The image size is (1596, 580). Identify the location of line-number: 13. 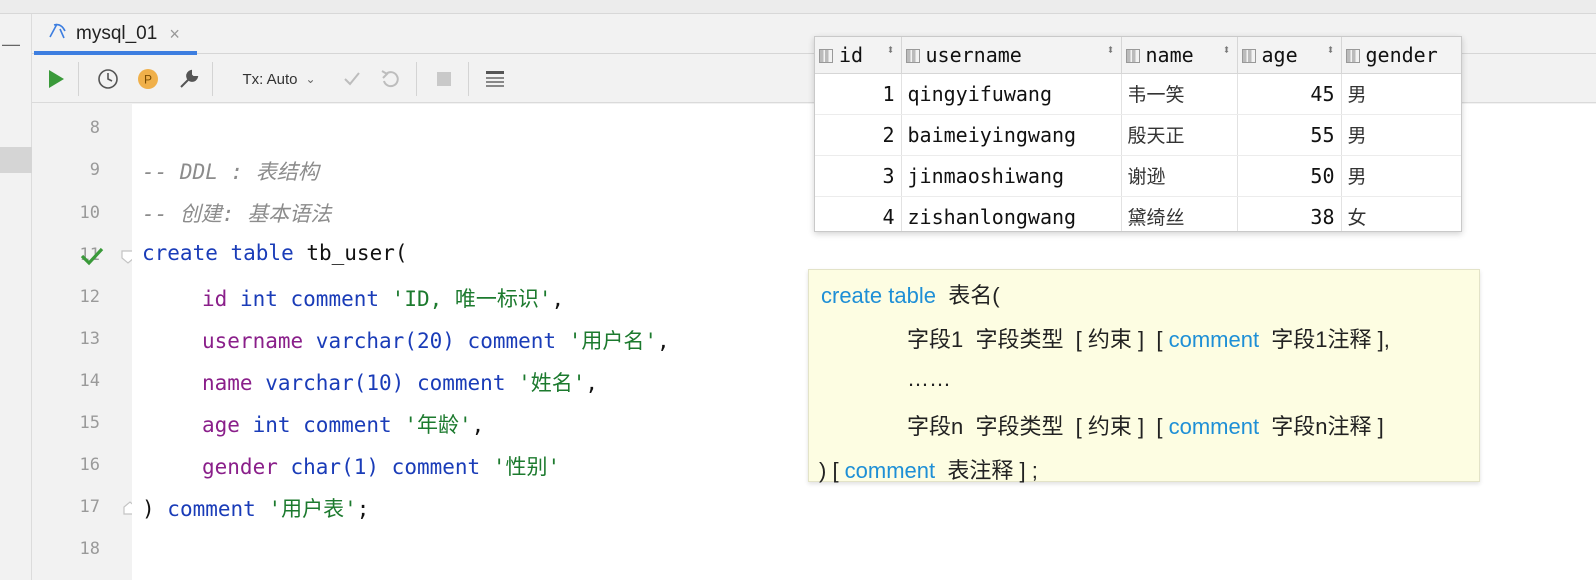
(89, 339).